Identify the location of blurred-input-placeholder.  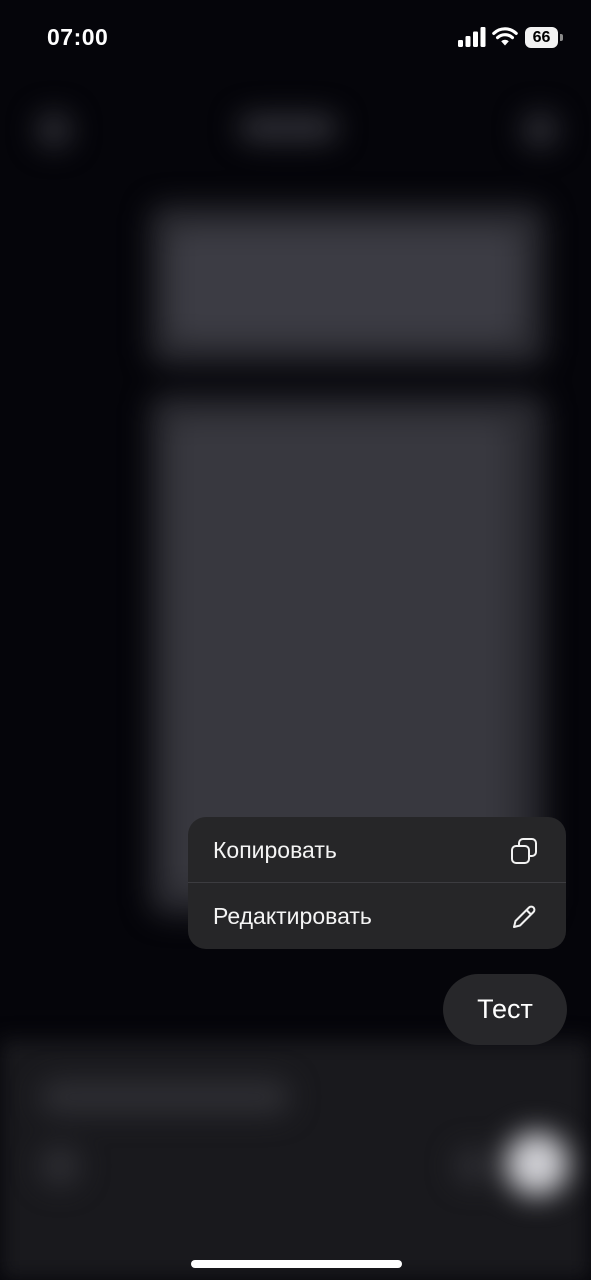
(165, 1097).